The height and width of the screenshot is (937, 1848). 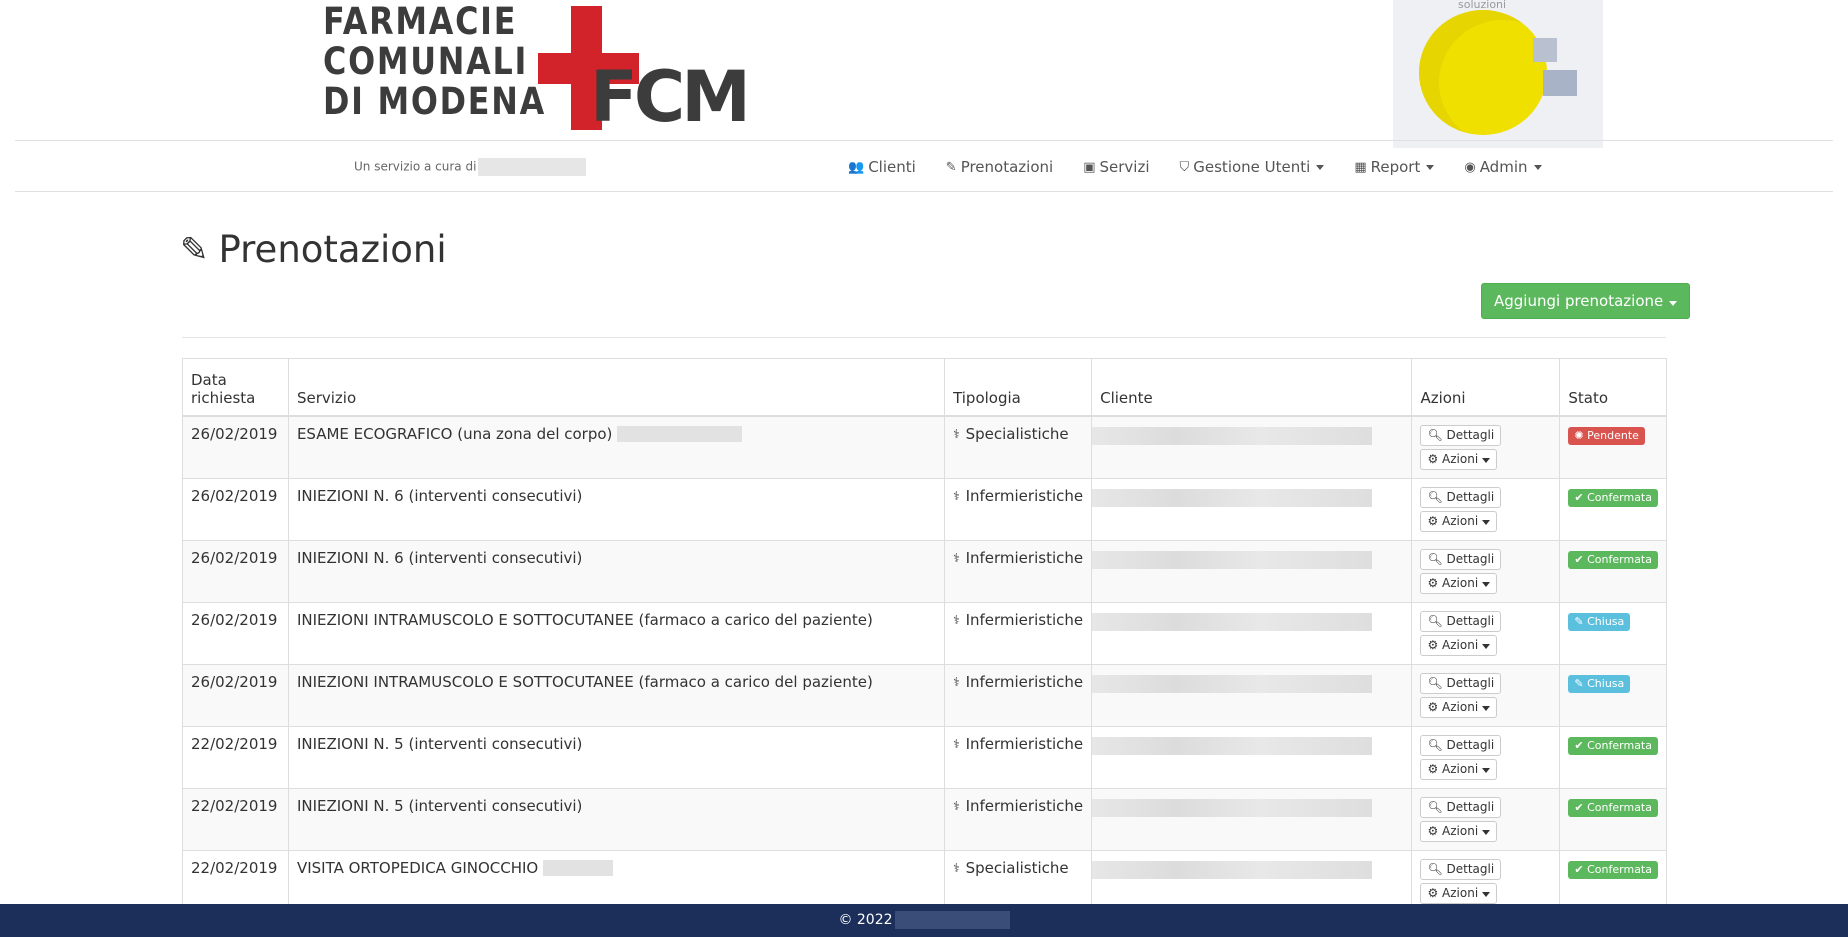 I want to click on content-divider, so click(x=924, y=337).